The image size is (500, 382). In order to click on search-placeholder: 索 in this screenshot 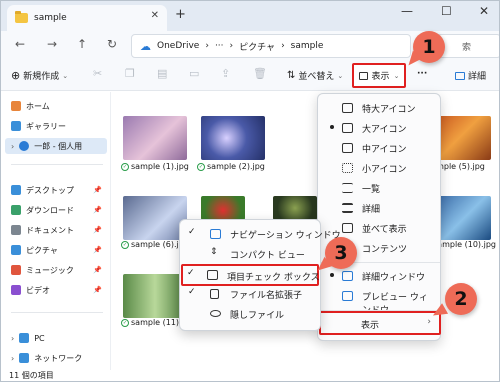, I will do `click(467, 48)`.